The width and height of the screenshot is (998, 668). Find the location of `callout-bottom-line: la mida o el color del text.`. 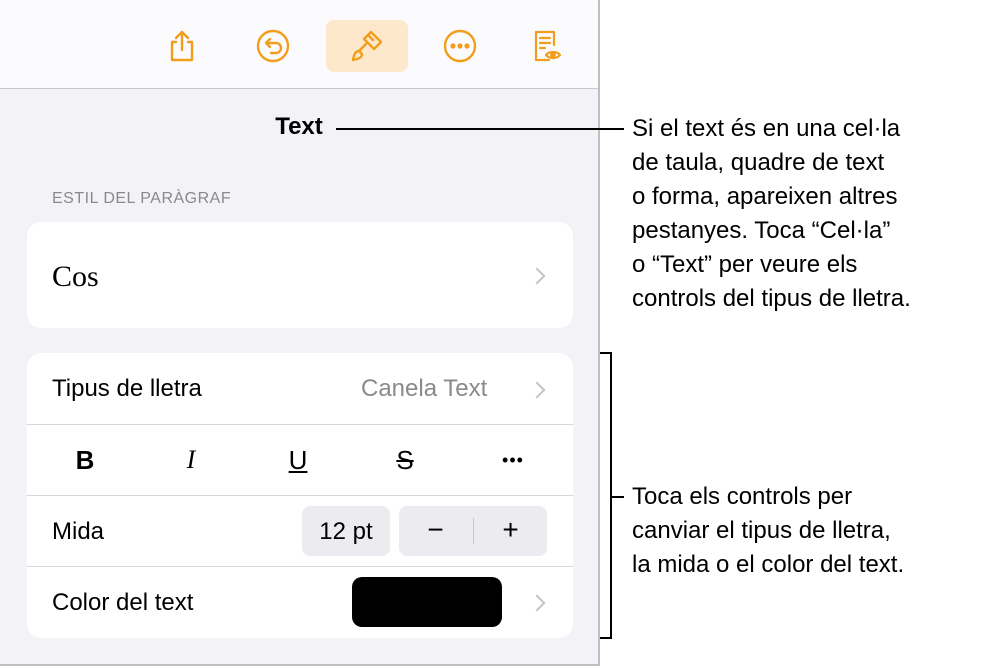

callout-bottom-line: la mida o el color del text. is located at coordinates (768, 564).